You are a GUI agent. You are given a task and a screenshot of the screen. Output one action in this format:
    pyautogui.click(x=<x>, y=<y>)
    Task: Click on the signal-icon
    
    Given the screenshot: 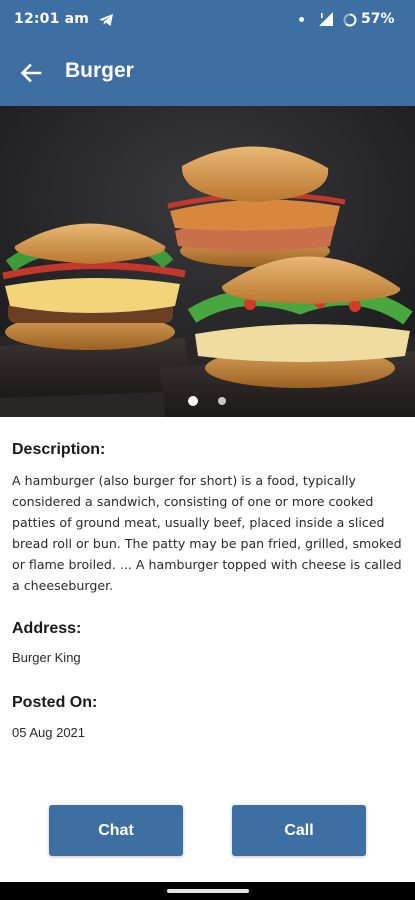 What is the action you would take?
    pyautogui.click(x=326, y=19)
    